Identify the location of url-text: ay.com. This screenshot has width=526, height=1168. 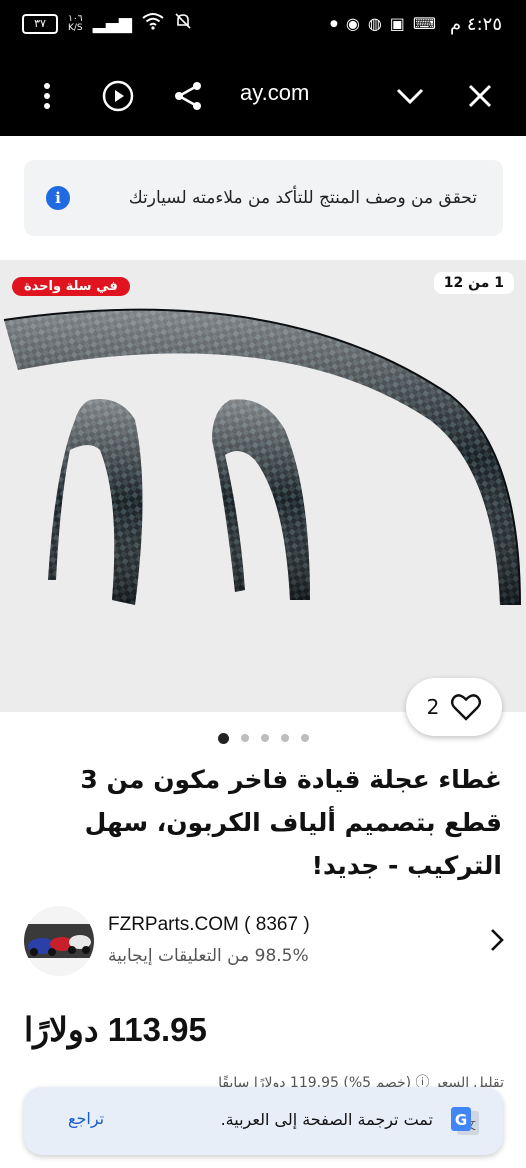
(274, 93).